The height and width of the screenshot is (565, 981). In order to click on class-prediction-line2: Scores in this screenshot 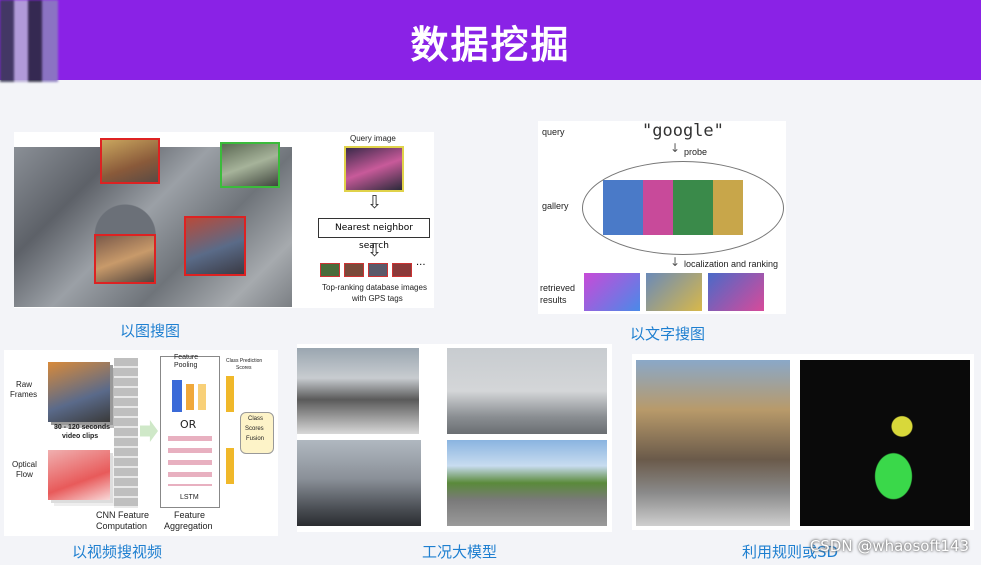, I will do `click(244, 368)`.